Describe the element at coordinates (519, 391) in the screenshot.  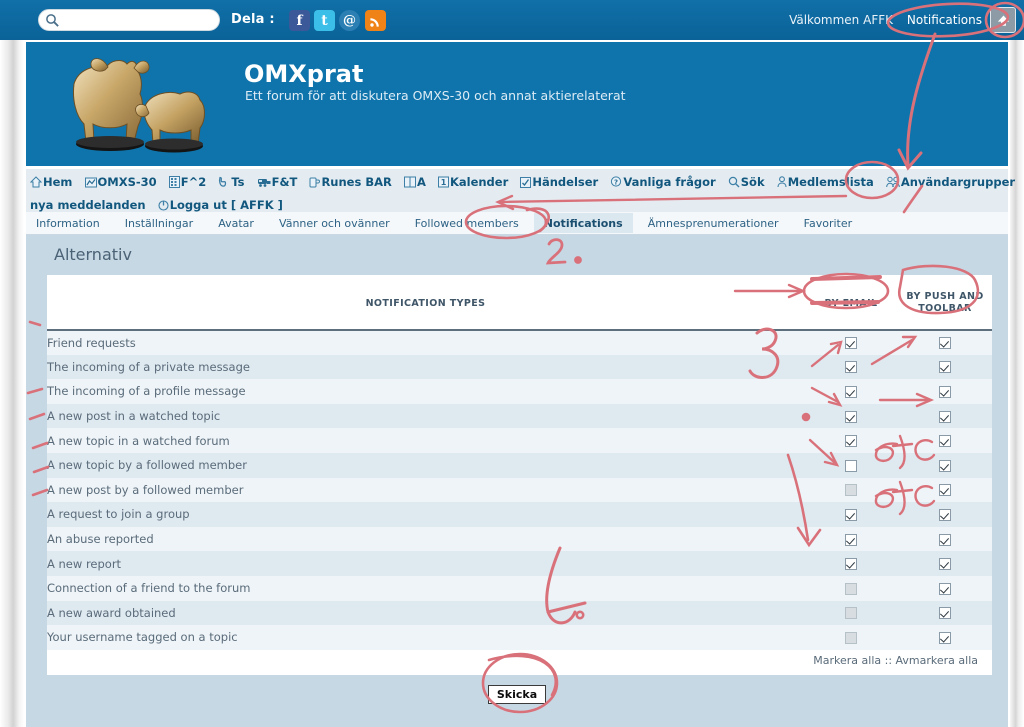
I see `table-row: The incoming of a profile message` at that location.